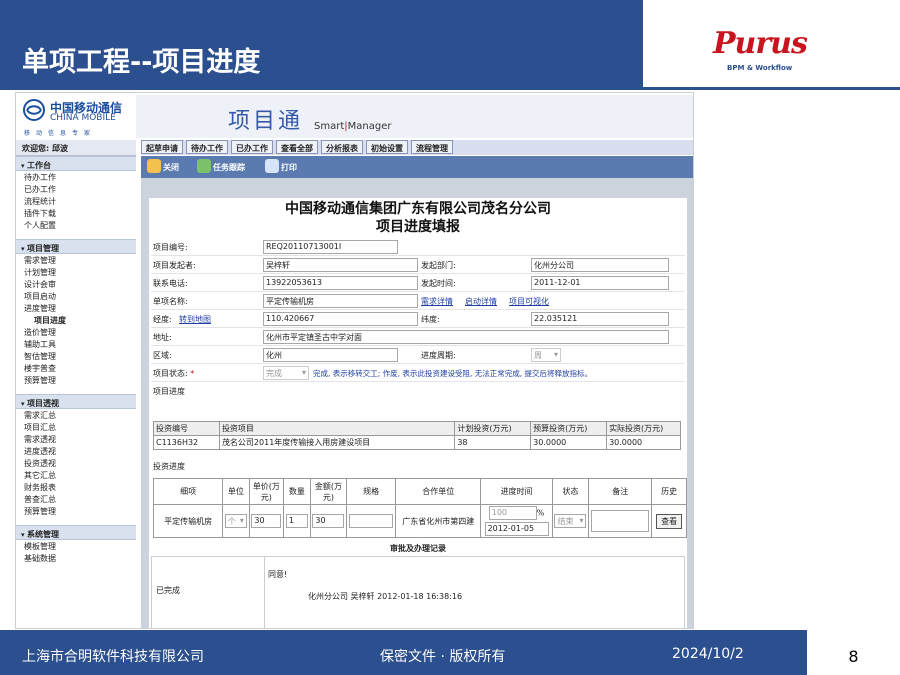  What do you see at coordinates (529, 301) in the screenshot?
I see `visual-link: 项目可视化` at bounding box center [529, 301].